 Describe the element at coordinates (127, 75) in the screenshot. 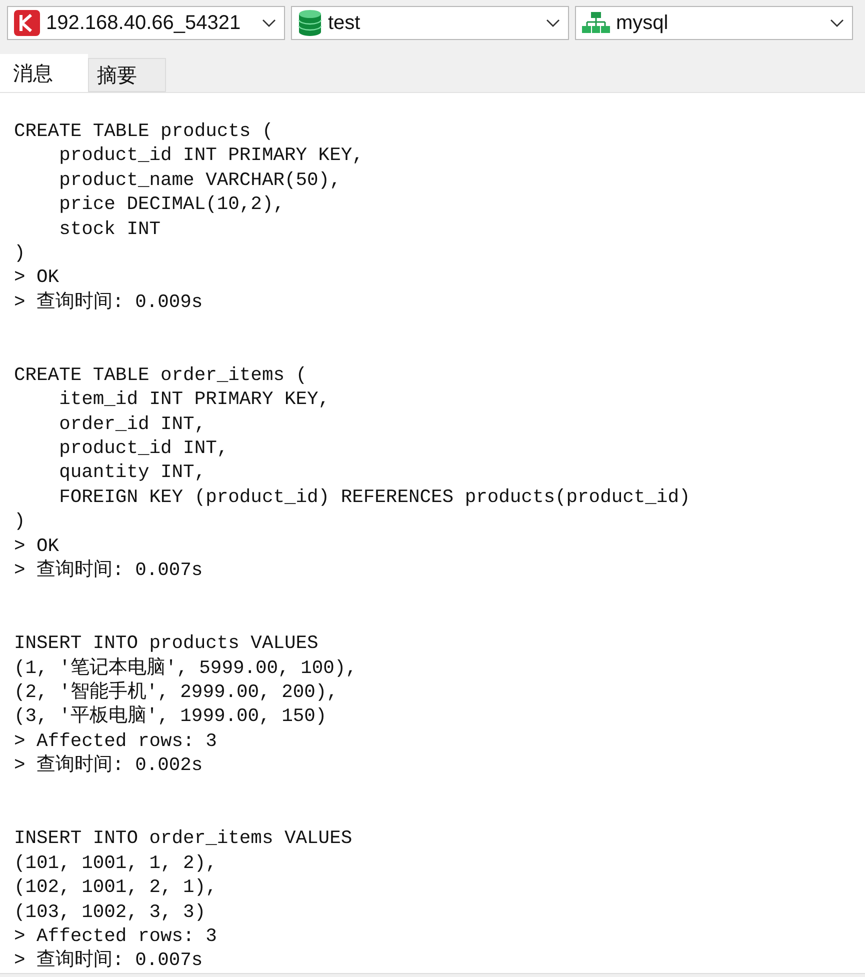

I see `tab: 摘要` at that location.